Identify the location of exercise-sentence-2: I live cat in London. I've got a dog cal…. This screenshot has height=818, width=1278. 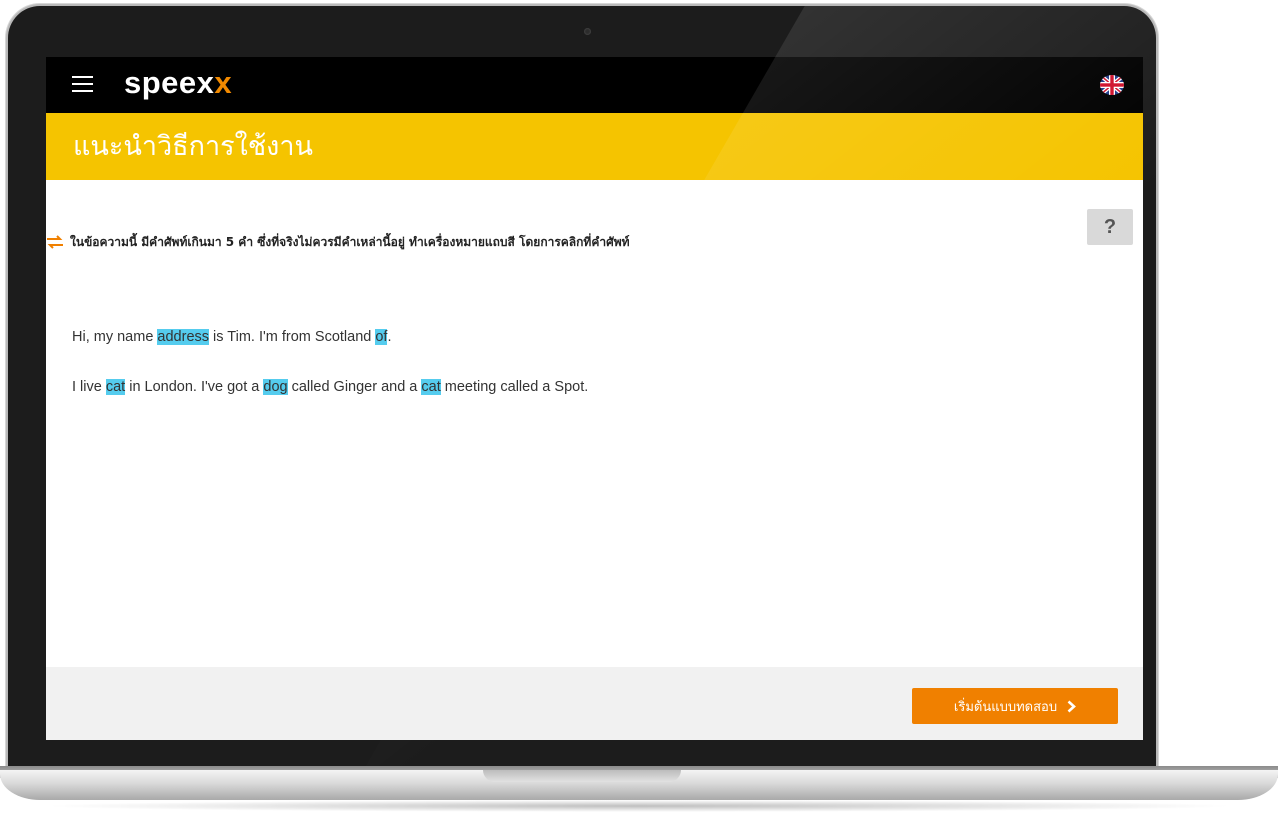
(330, 387).